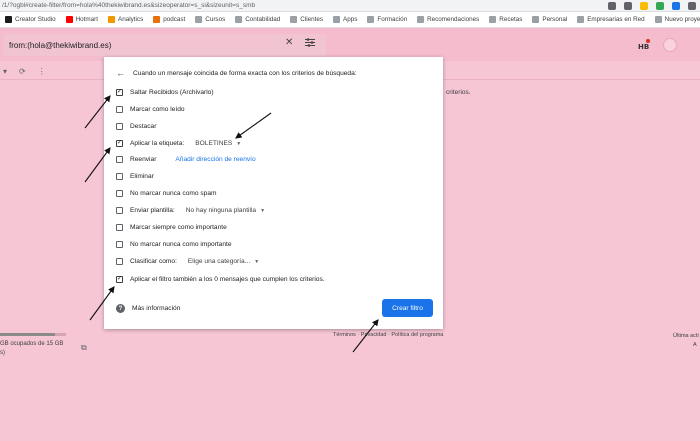  Describe the element at coordinates (214, 143) in the screenshot. I see `select-value: BOLETINES` at that location.